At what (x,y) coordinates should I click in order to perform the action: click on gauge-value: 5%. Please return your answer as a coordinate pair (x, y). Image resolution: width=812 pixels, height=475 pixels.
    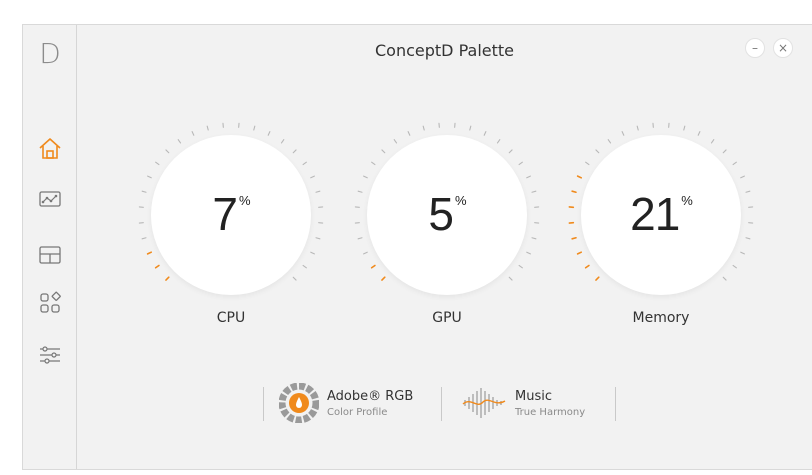
    Looking at the image, I should click on (447, 214).